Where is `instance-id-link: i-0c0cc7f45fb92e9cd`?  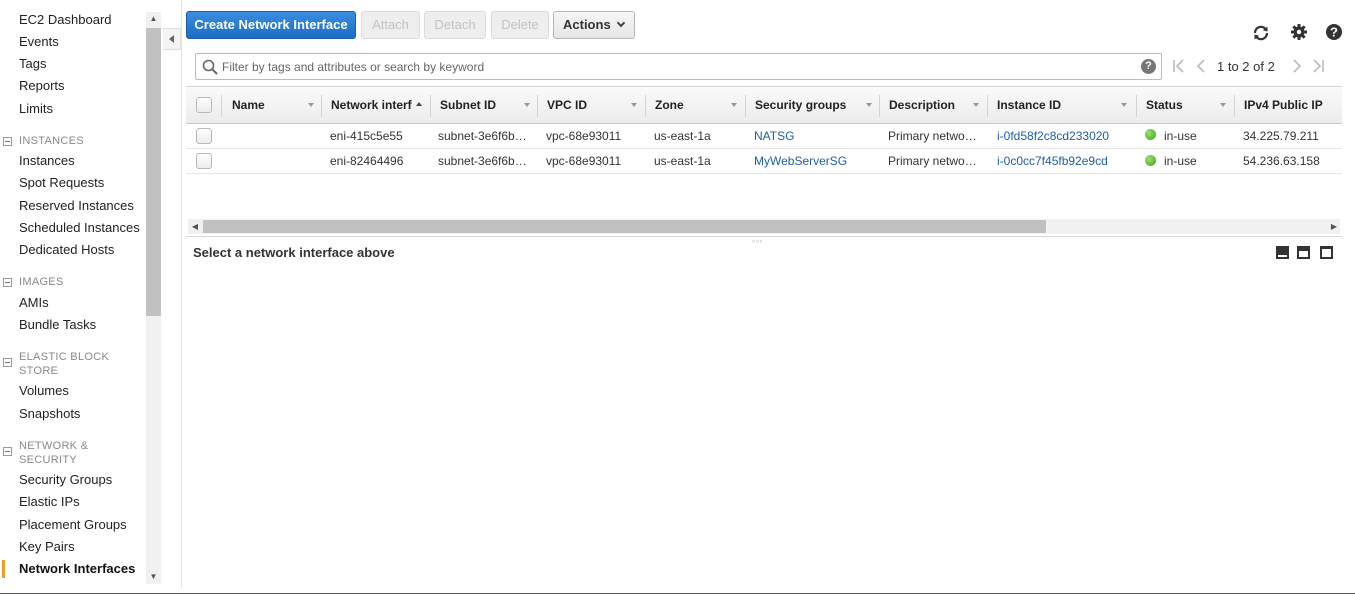 instance-id-link: i-0c0cc7f45fb92e9cd is located at coordinates (1065, 161).